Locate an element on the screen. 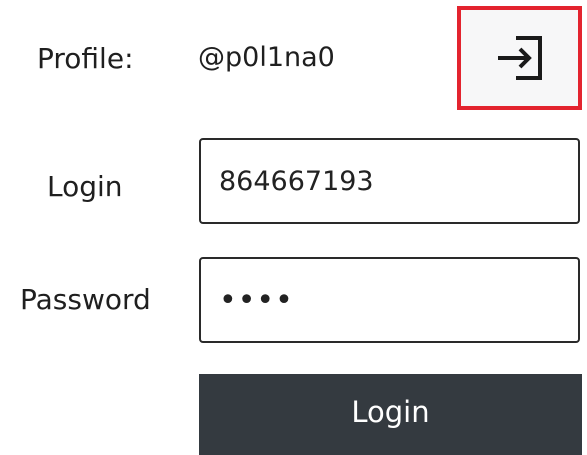  password-label: Password is located at coordinates (85, 299).